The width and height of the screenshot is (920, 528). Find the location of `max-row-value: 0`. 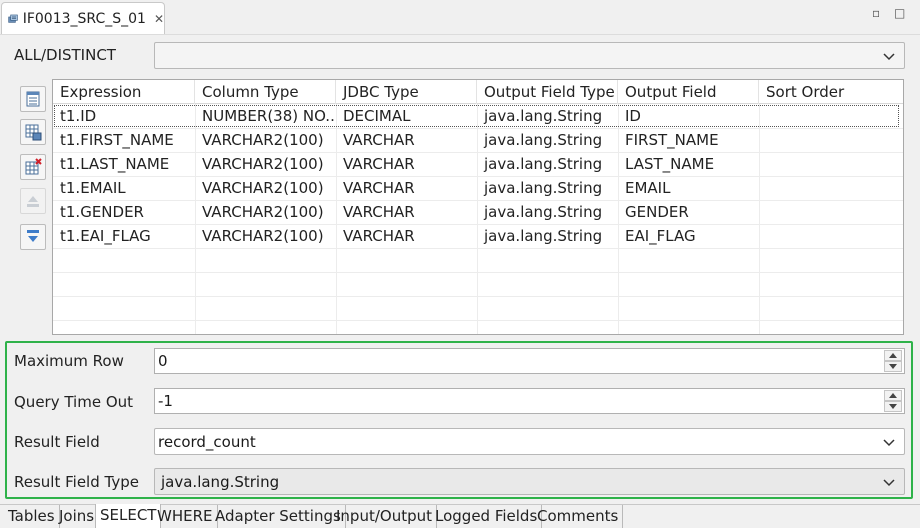

max-row-value: 0 is located at coordinates (163, 361).